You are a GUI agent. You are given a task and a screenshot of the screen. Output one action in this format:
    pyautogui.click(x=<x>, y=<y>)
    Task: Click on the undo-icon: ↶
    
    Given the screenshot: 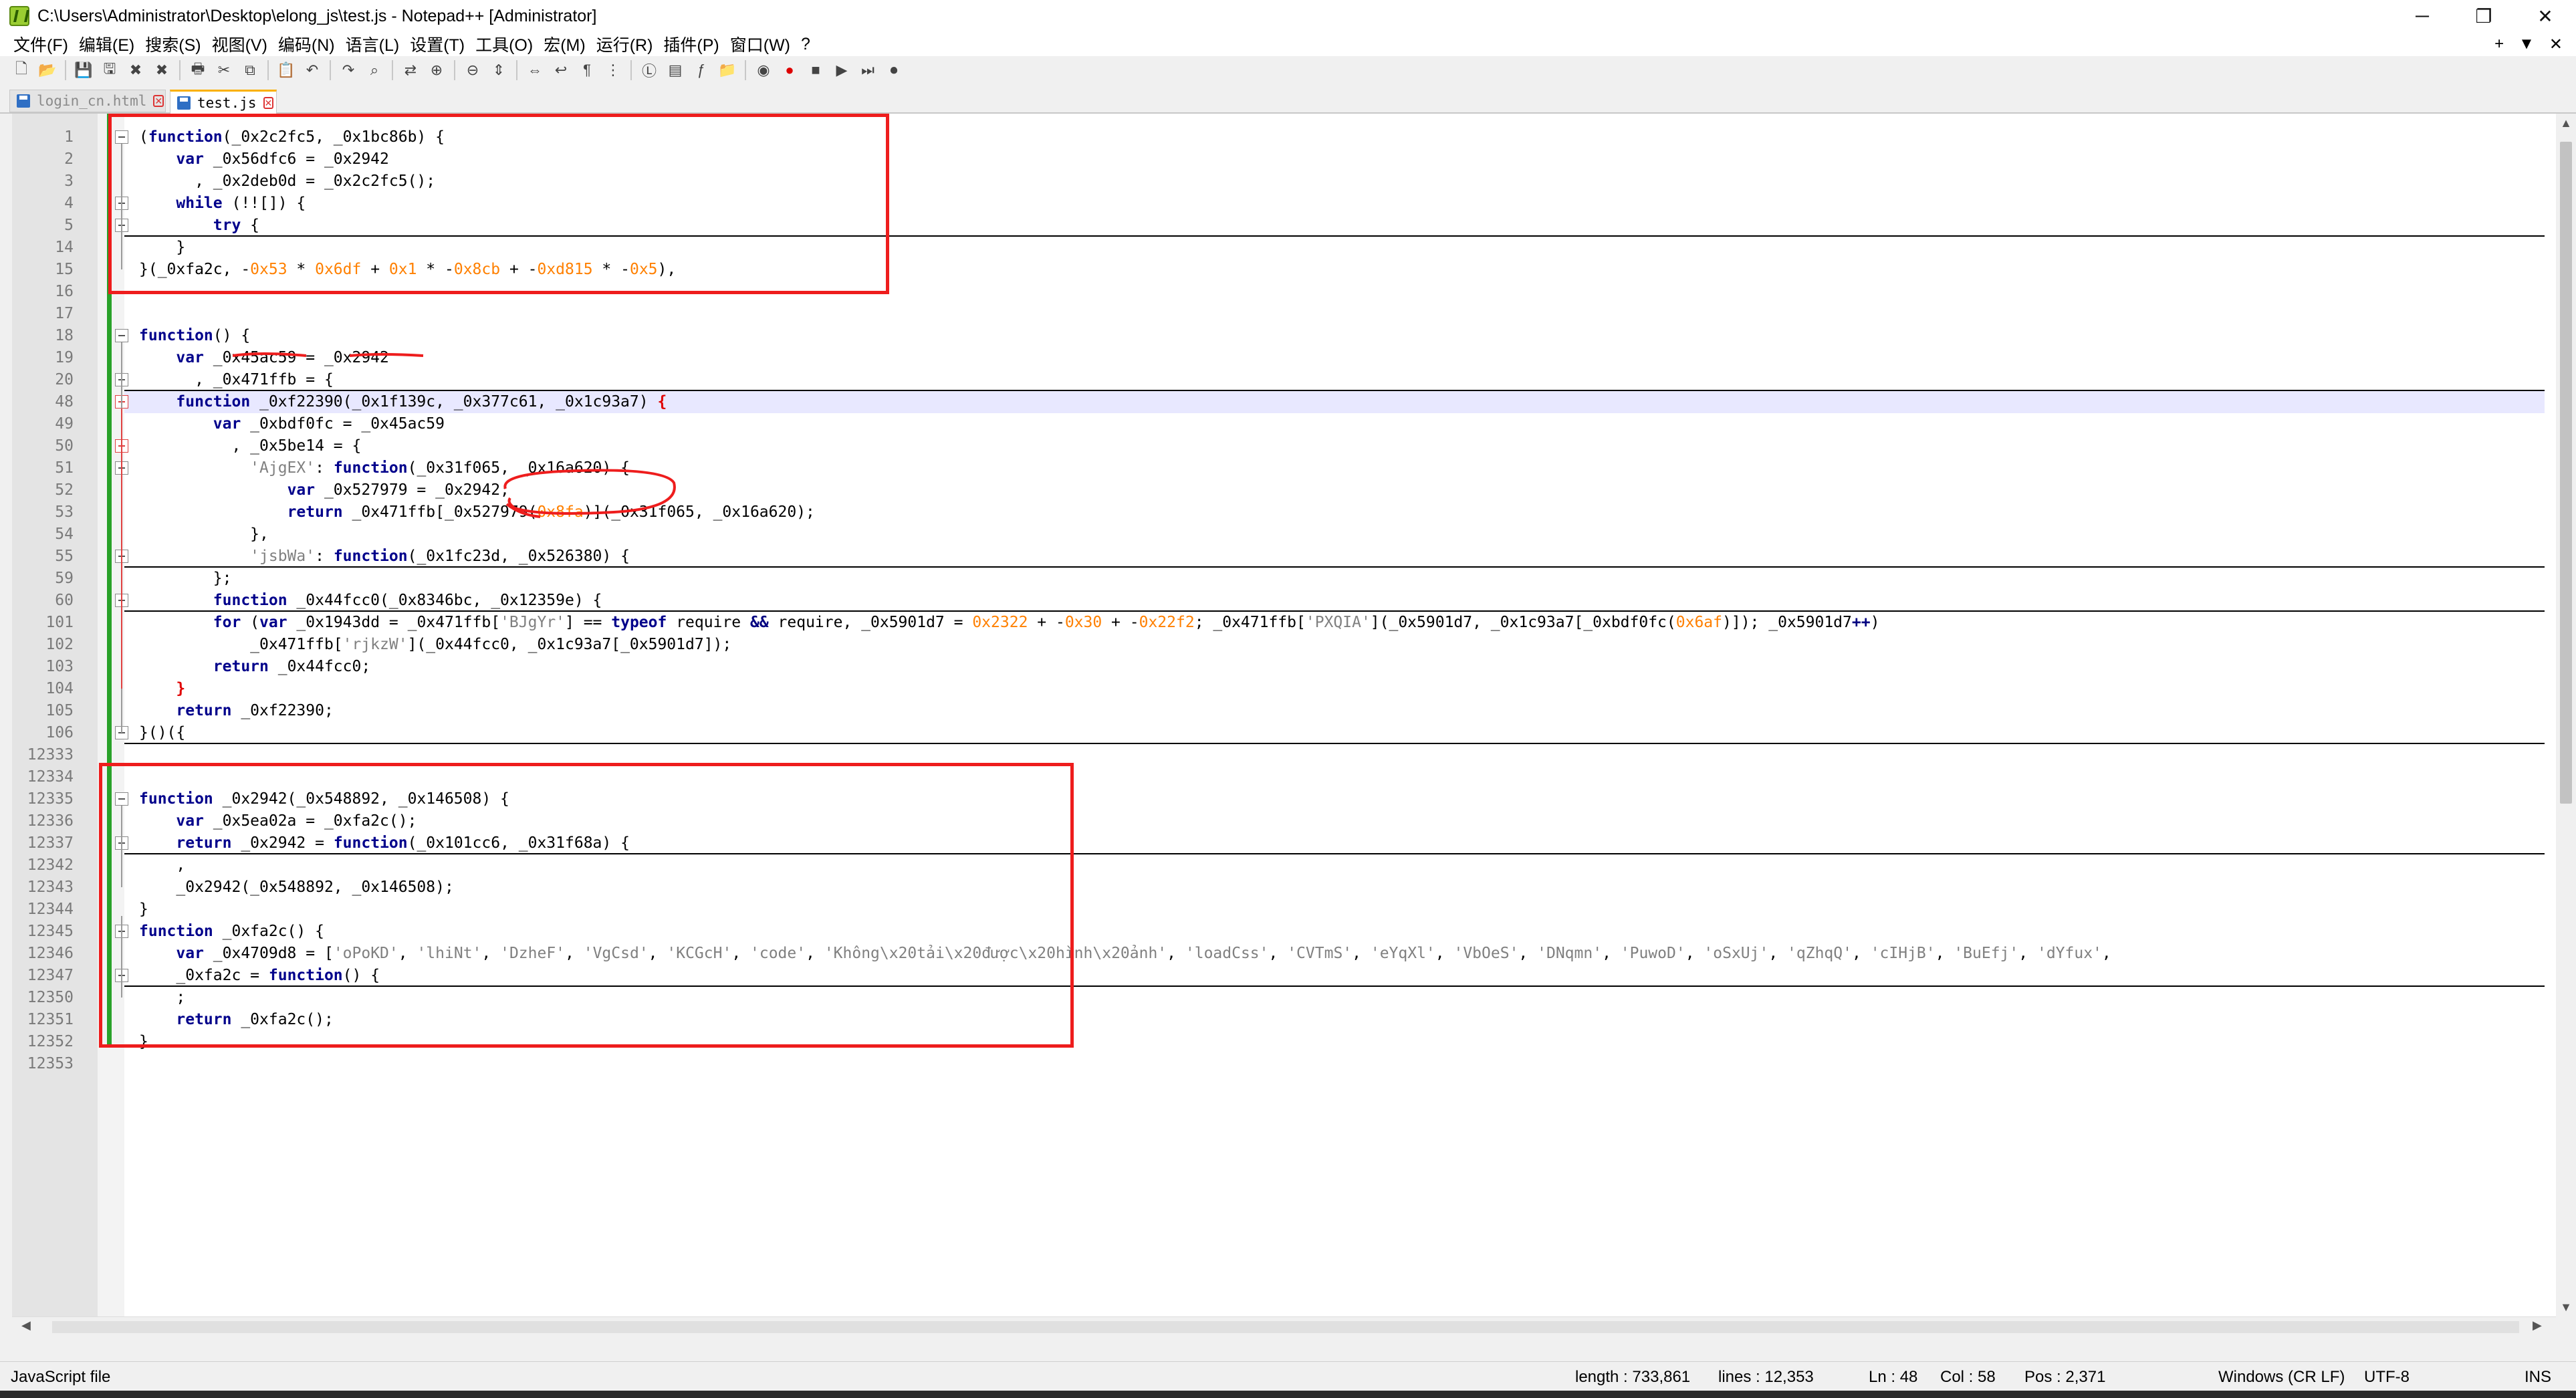 What is the action you would take?
    pyautogui.click(x=312, y=70)
    